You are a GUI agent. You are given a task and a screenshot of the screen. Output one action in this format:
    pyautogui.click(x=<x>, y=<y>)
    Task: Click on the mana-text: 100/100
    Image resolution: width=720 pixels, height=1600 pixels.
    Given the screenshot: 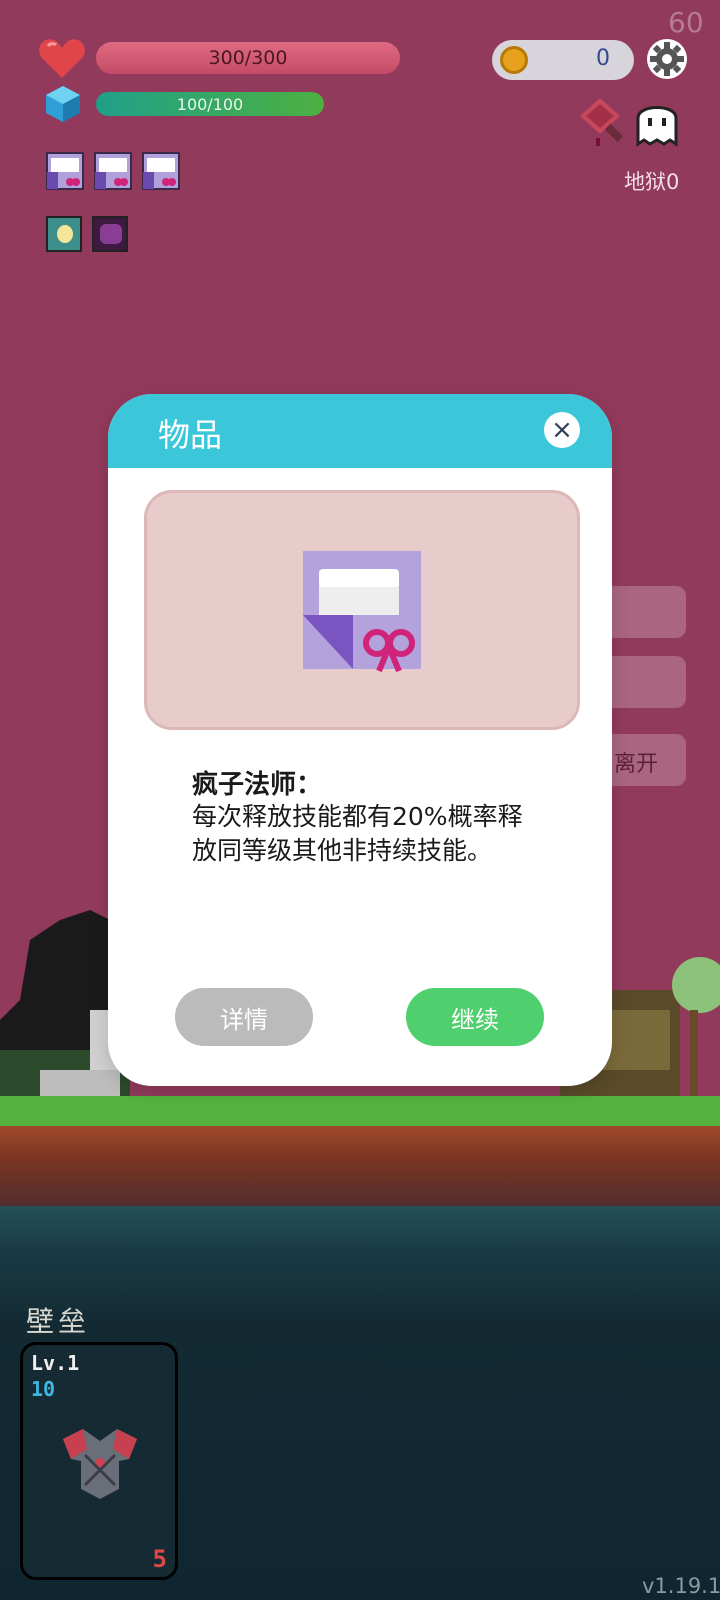 What is the action you would take?
    pyautogui.click(x=210, y=104)
    